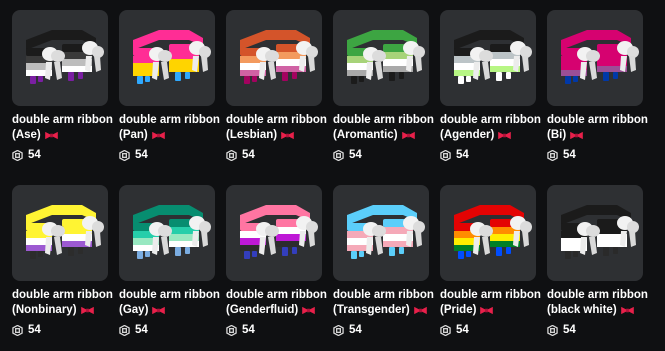 This screenshot has width=665, height=351. I want to click on catalog-item: double arm ribbon (Genderfluid) 54, so click(276, 265).